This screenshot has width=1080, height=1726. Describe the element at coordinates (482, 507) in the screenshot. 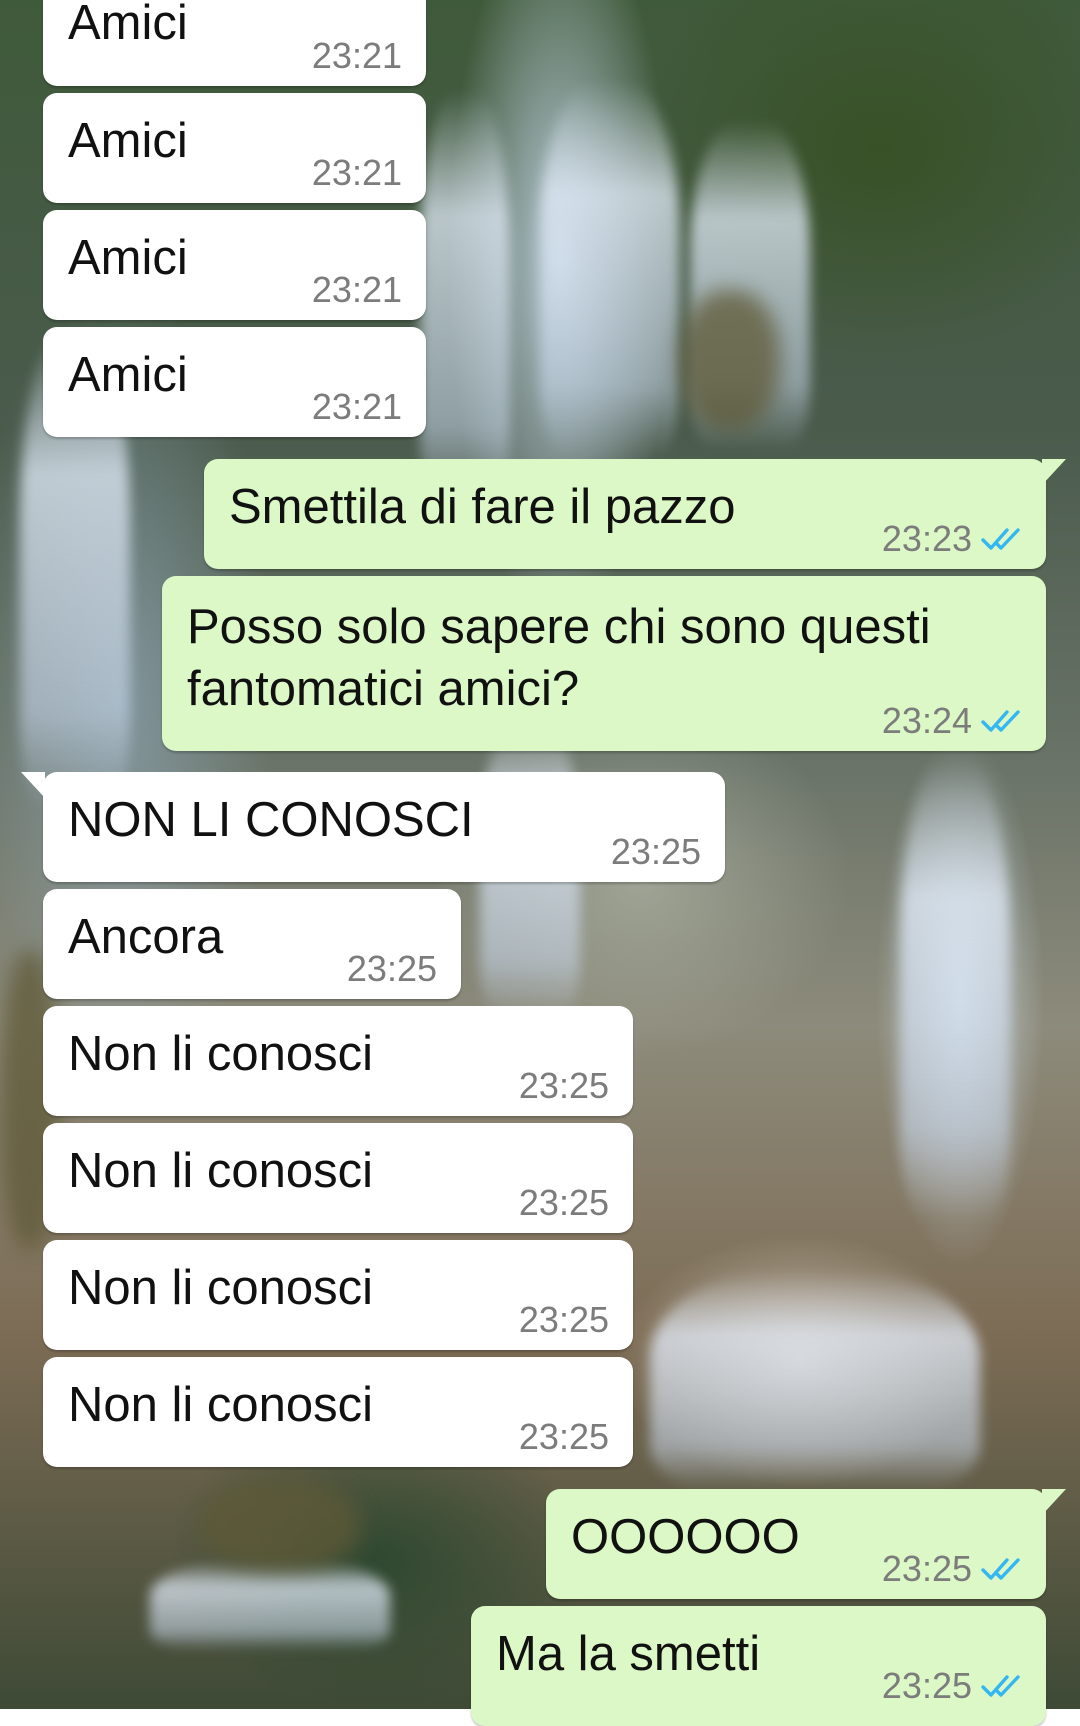

I see `message-text: Smettila di fare il pazzo` at that location.